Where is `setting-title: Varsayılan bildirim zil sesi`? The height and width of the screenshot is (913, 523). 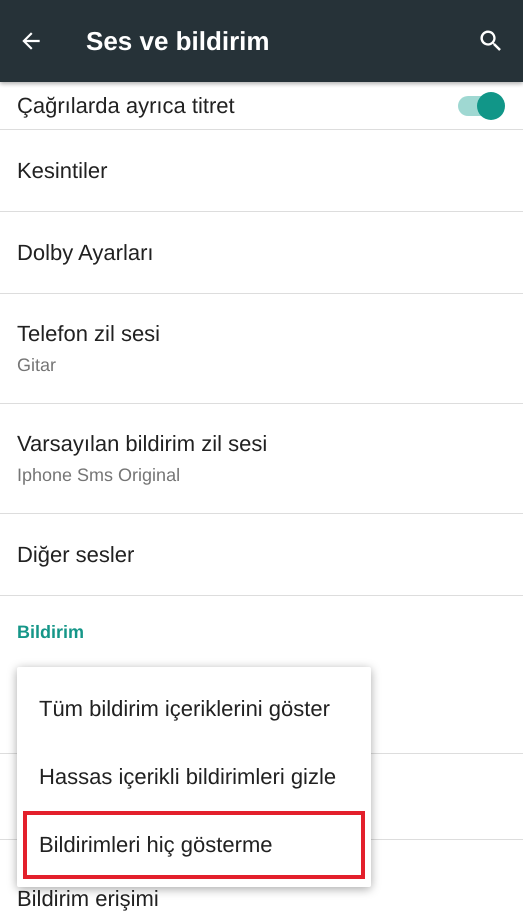 setting-title: Varsayılan bildirim zil sesi is located at coordinates (261, 444).